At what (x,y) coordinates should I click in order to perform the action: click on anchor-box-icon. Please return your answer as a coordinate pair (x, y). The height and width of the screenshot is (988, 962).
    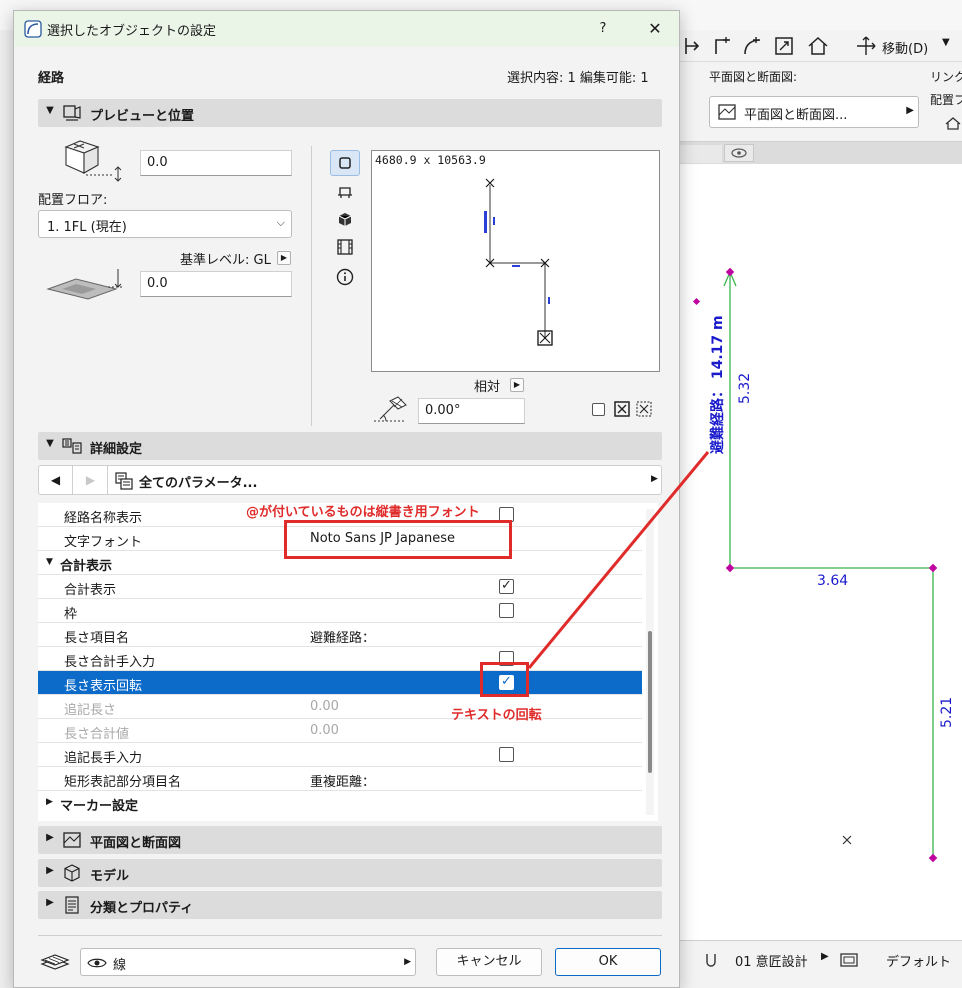
    Looking at the image, I should click on (622, 409).